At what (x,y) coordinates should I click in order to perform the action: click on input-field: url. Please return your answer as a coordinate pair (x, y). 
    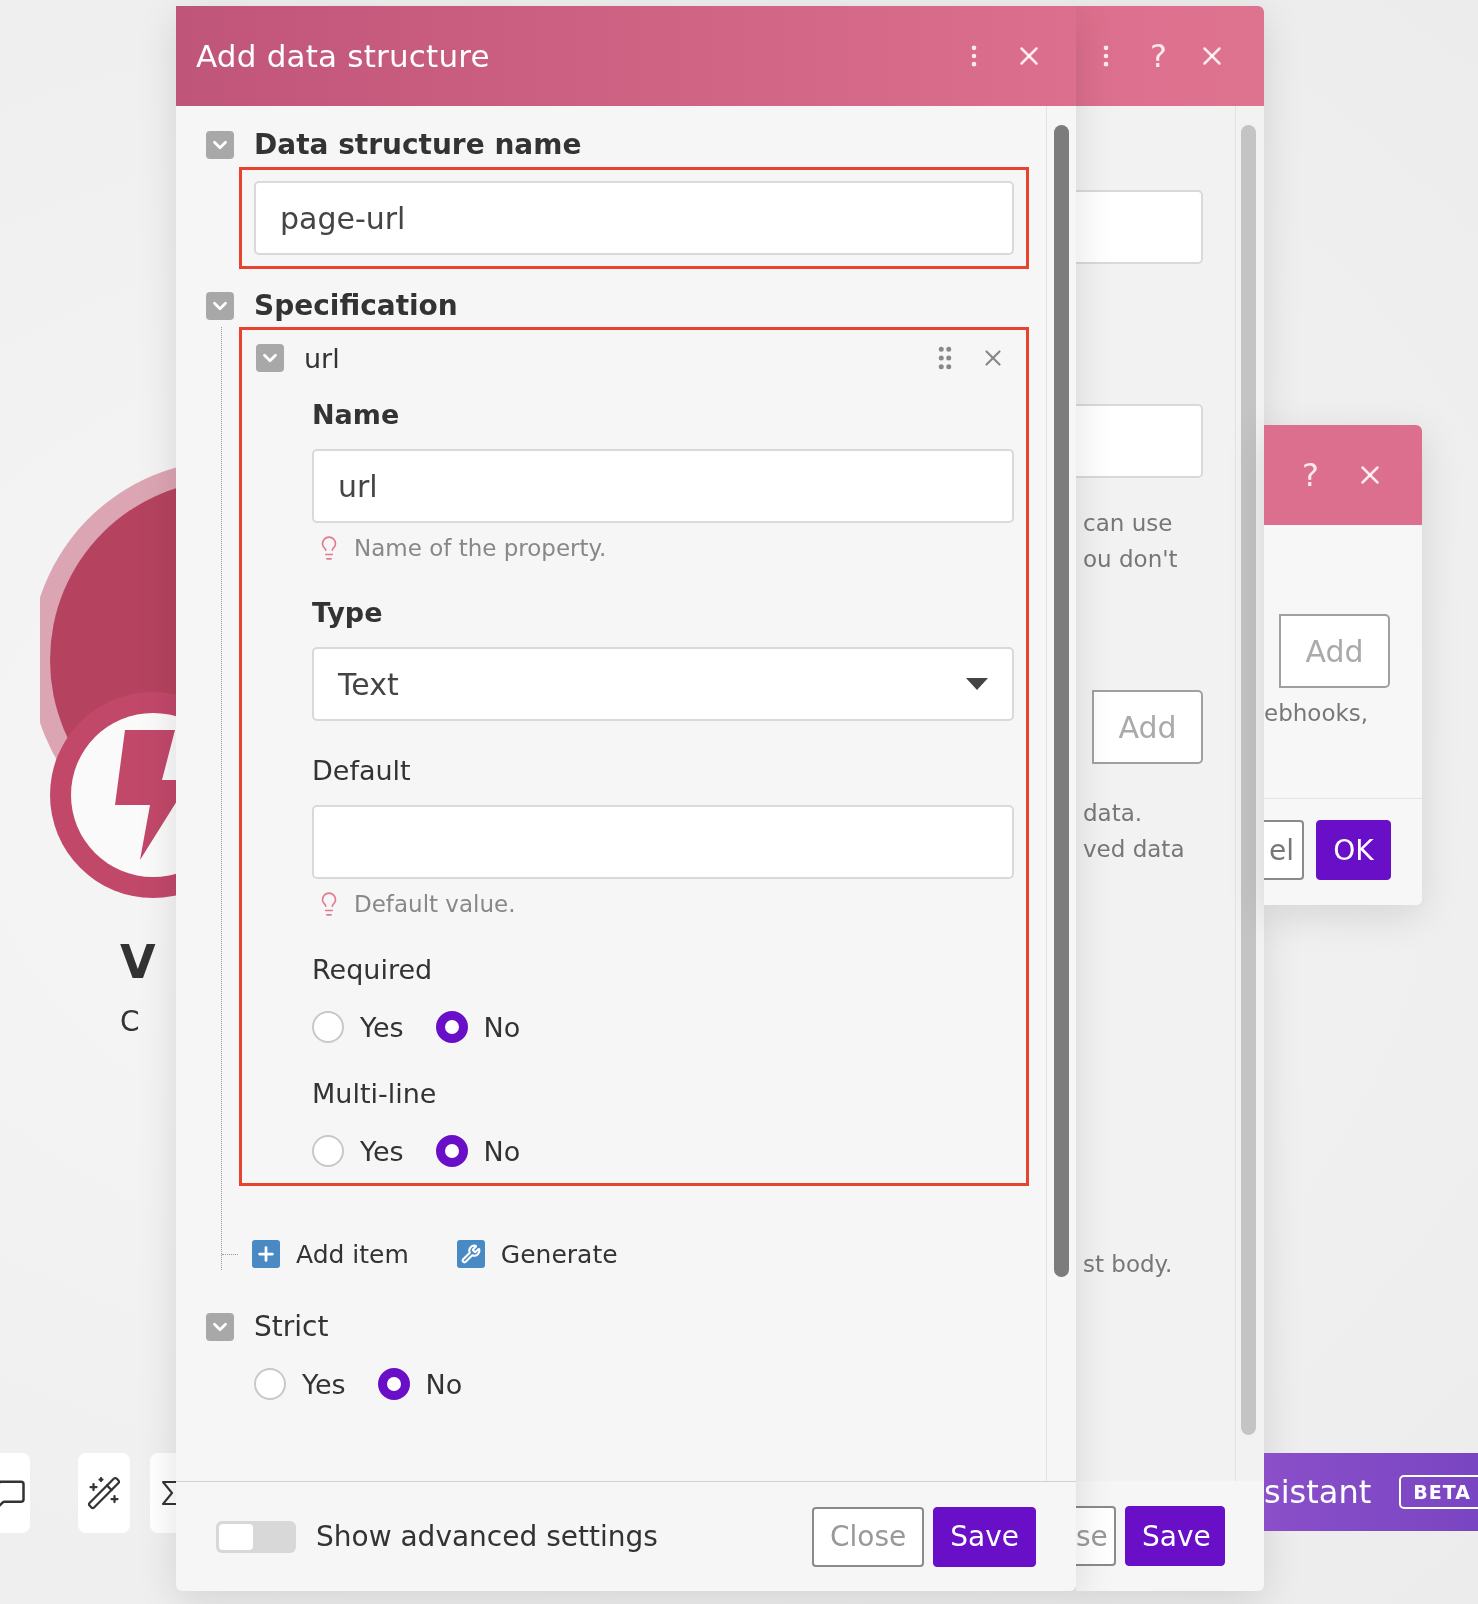
    Looking at the image, I should click on (663, 486).